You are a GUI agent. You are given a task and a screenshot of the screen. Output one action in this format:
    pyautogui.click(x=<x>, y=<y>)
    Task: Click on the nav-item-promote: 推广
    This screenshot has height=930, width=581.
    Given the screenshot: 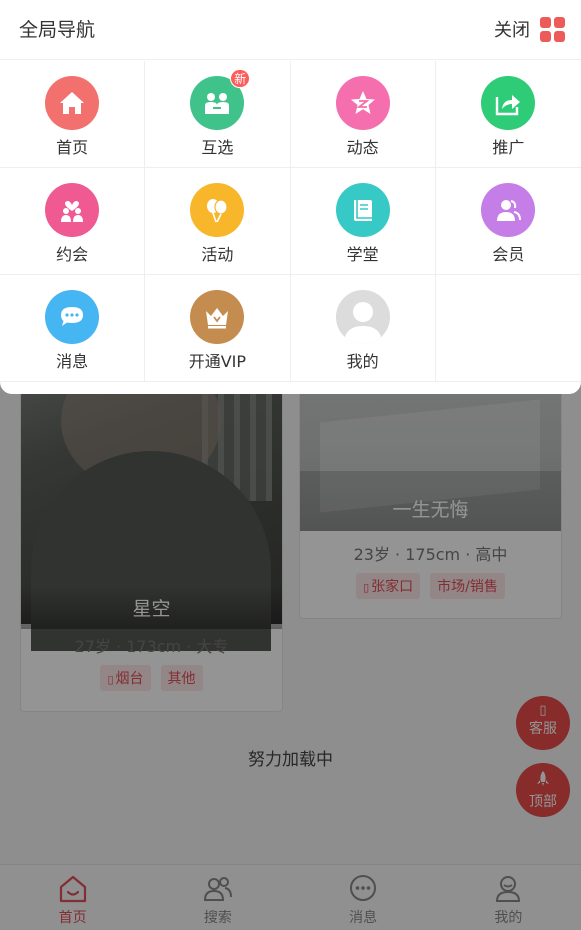 What is the action you would take?
    pyautogui.click(x=508, y=114)
    